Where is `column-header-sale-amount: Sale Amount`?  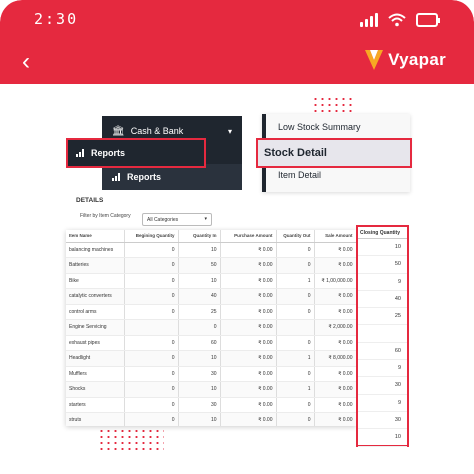
column-header-sale-amount: Sale Amount is located at coordinates (335, 236).